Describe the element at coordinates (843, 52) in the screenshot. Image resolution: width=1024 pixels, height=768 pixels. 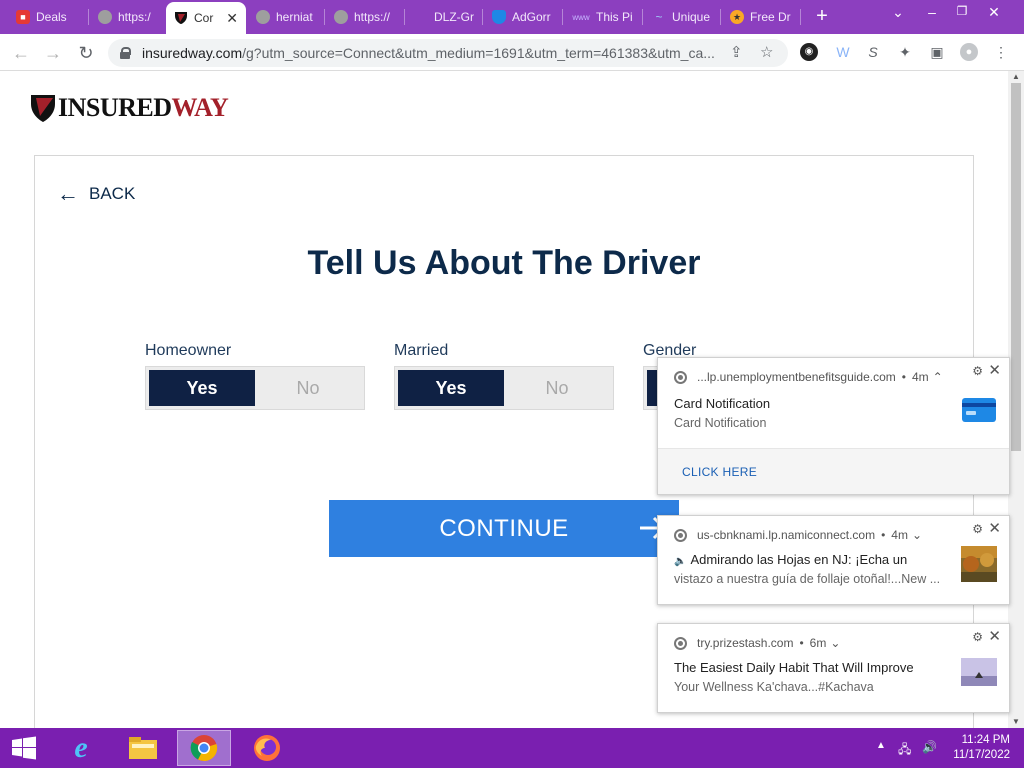
I see `extension-w-icon: W` at that location.